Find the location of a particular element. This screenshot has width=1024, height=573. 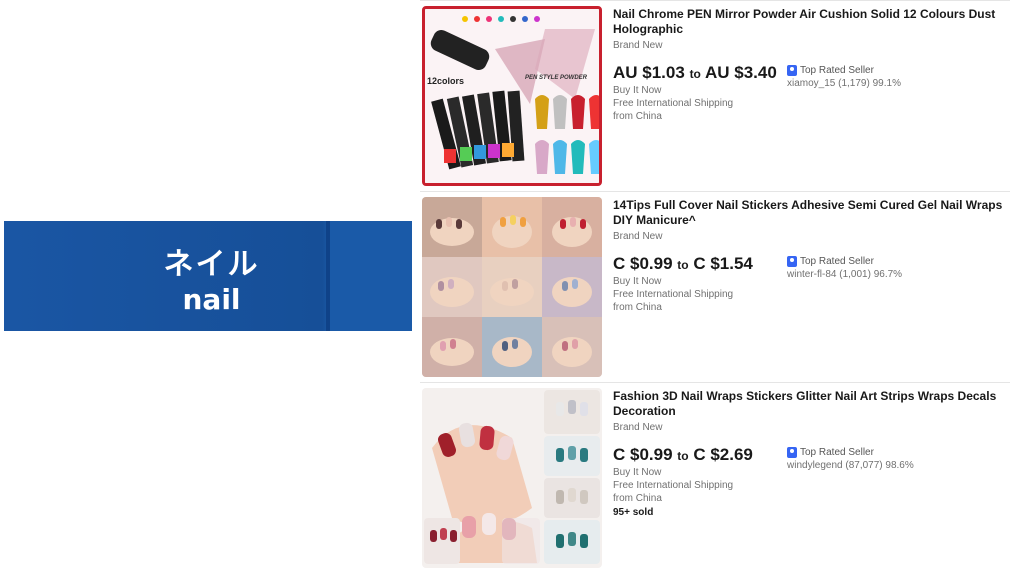

keyword-banner: ネイル nail is located at coordinates (208, 276).